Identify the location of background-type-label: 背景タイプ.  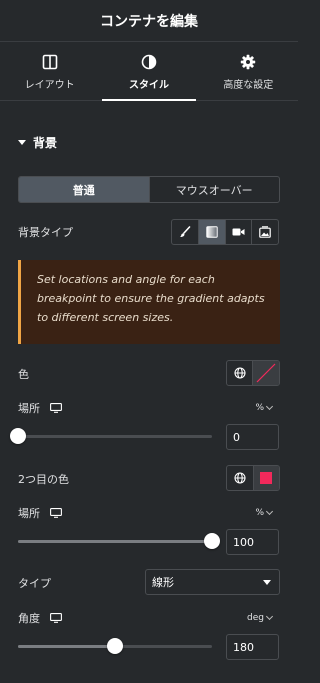
(45, 232).